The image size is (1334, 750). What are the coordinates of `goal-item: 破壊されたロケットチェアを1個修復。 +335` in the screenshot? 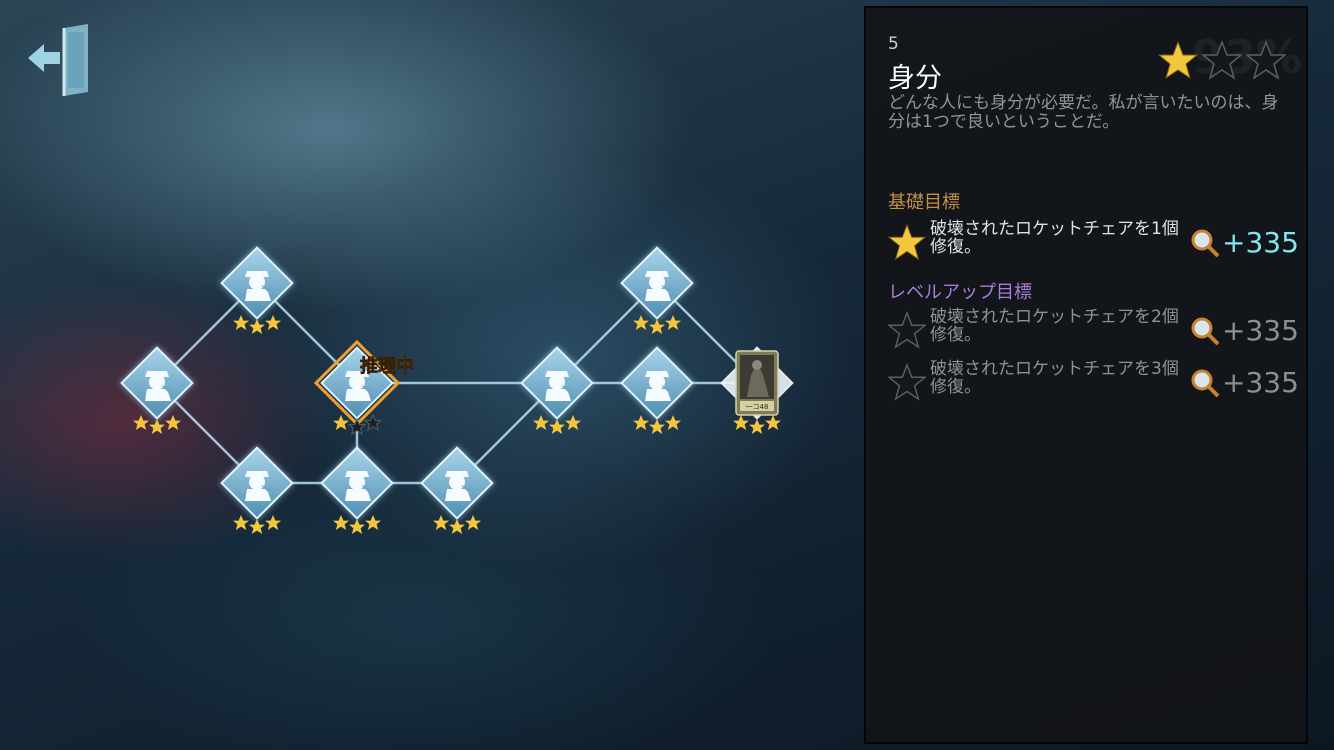 It's located at (1093, 242).